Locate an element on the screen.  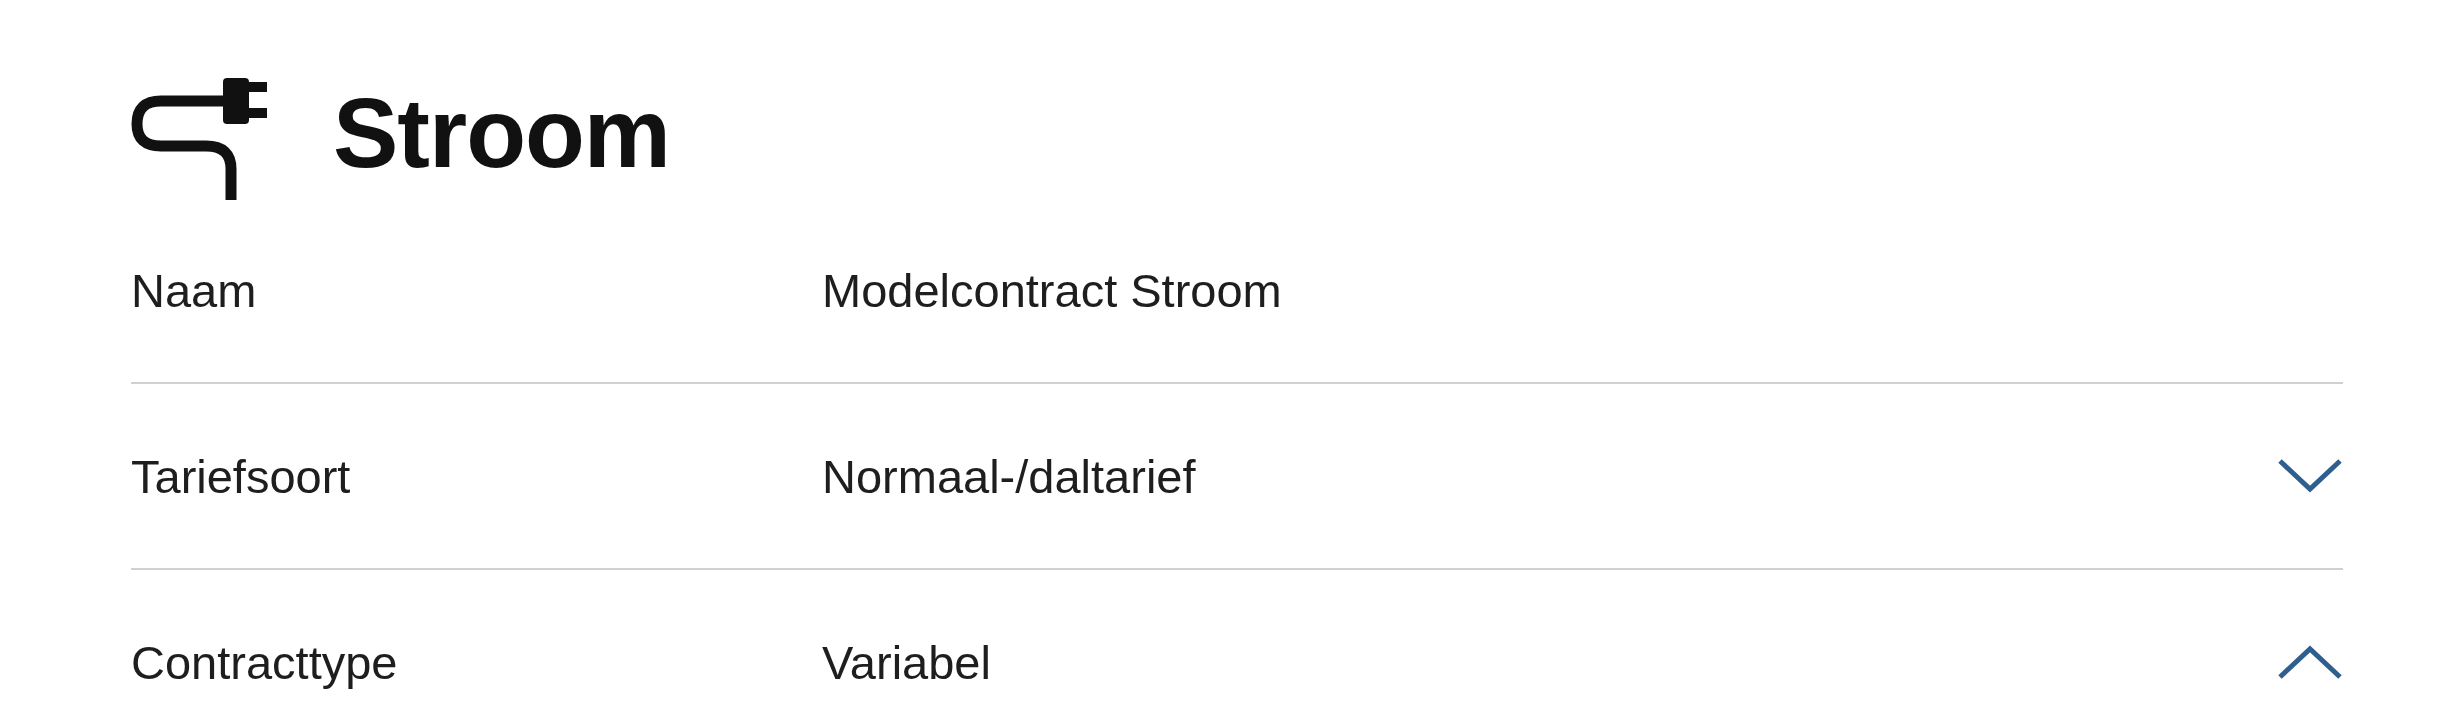
field-label: Tariefsoort is located at coordinates (241, 476).